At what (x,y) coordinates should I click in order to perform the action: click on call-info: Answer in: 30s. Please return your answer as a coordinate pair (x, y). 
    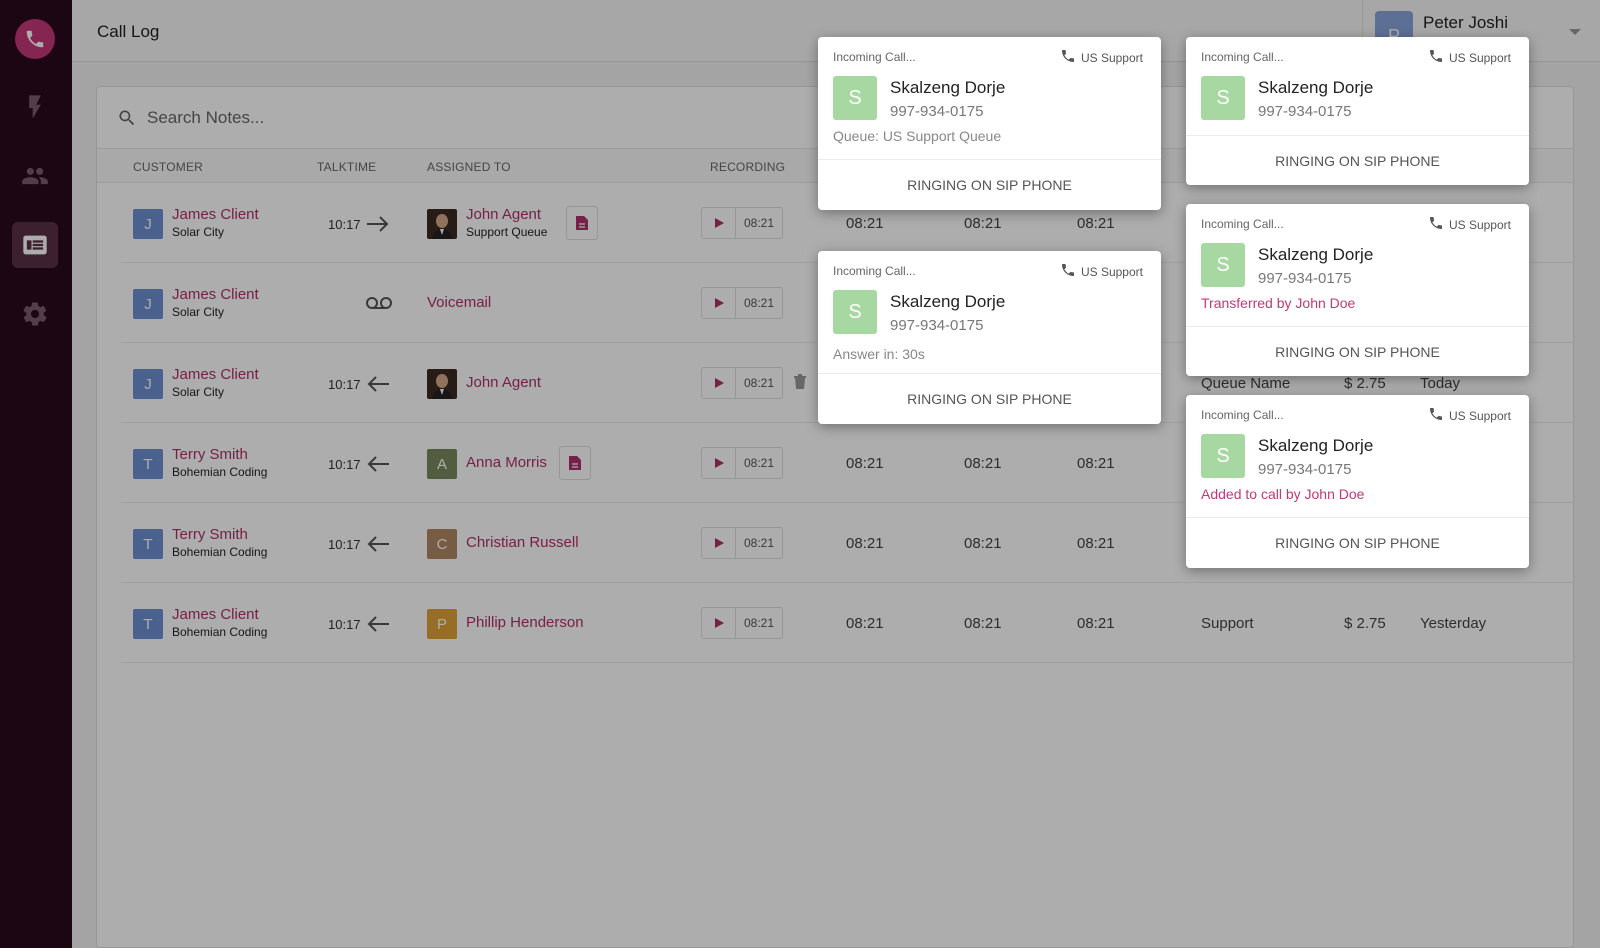
    Looking at the image, I should click on (879, 354).